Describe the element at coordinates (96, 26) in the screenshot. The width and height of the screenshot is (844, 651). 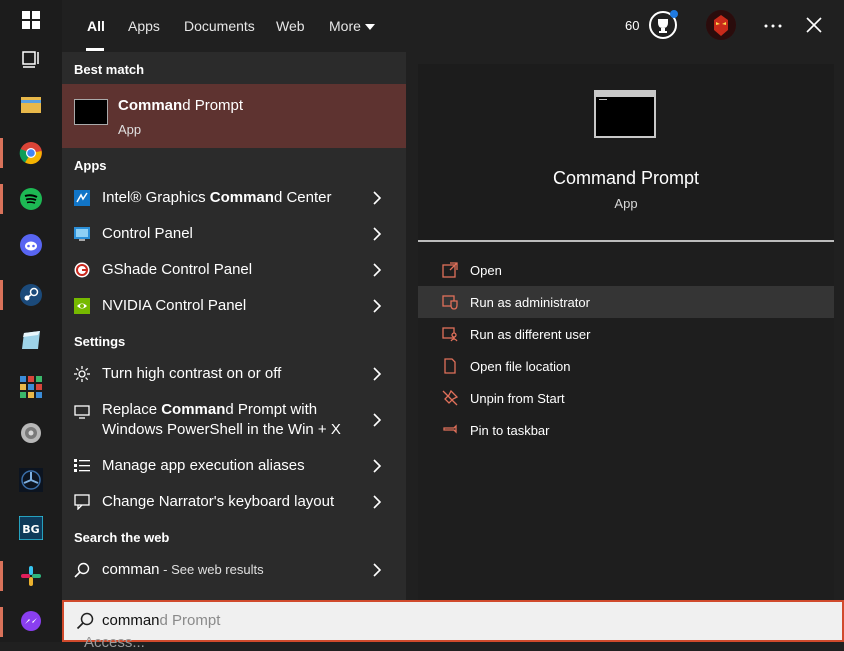
I see `tab-all: All` at that location.